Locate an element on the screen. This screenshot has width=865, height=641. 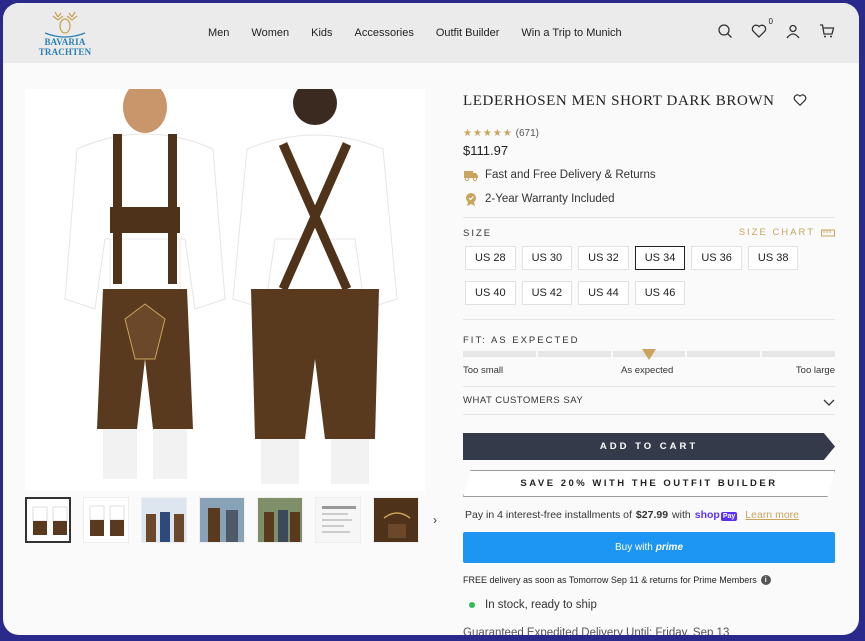
thumbnail-back is located at coordinates (106, 520).